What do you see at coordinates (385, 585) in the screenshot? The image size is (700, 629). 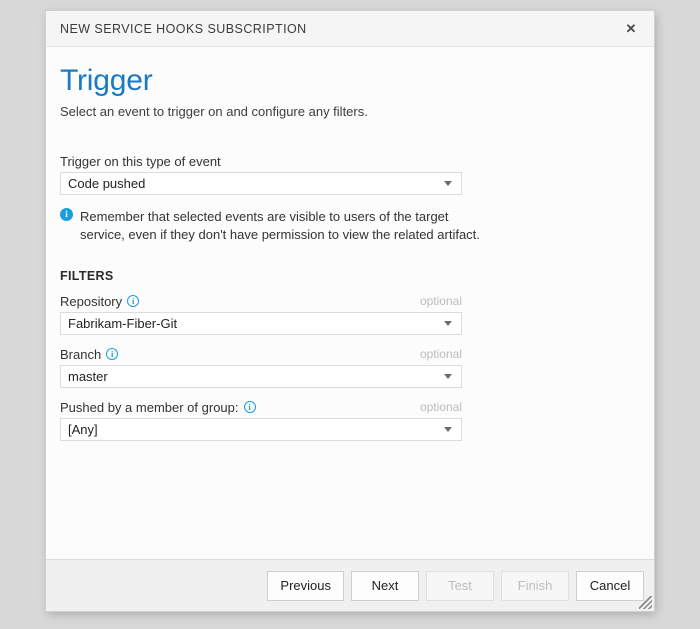 I see `next-button: Next` at bounding box center [385, 585].